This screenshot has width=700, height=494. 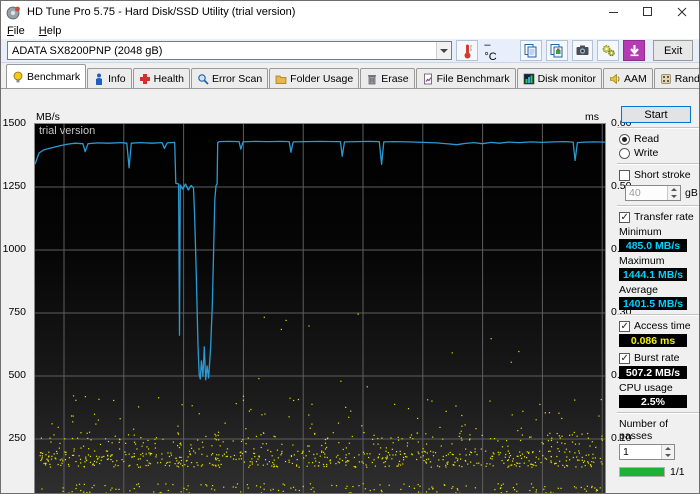 What do you see at coordinates (473, 79) in the screenshot?
I see `tab-label: File Benchmark` at bounding box center [473, 79].